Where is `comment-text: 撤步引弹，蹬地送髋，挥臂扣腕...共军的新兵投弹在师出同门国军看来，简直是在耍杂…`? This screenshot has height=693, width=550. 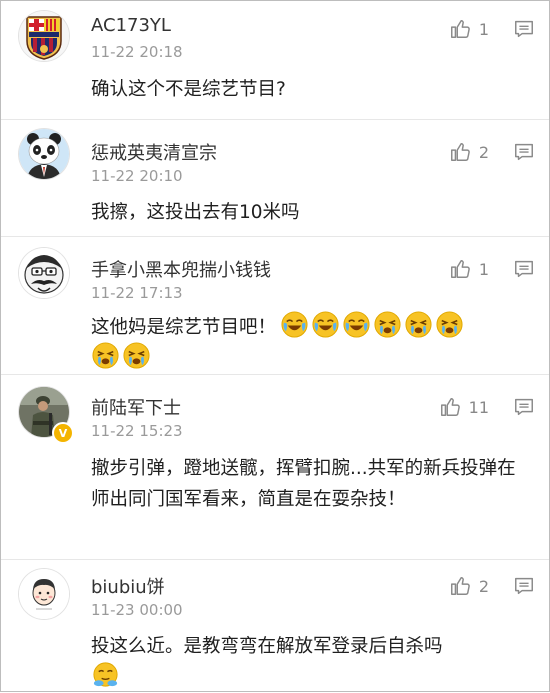 comment-text: 撤步引弹，蹬地送髋，挥臂扣腕...共军的新兵投弹在师出同门国军看来，简直是在耍杂… is located at coordinates (303, 484).